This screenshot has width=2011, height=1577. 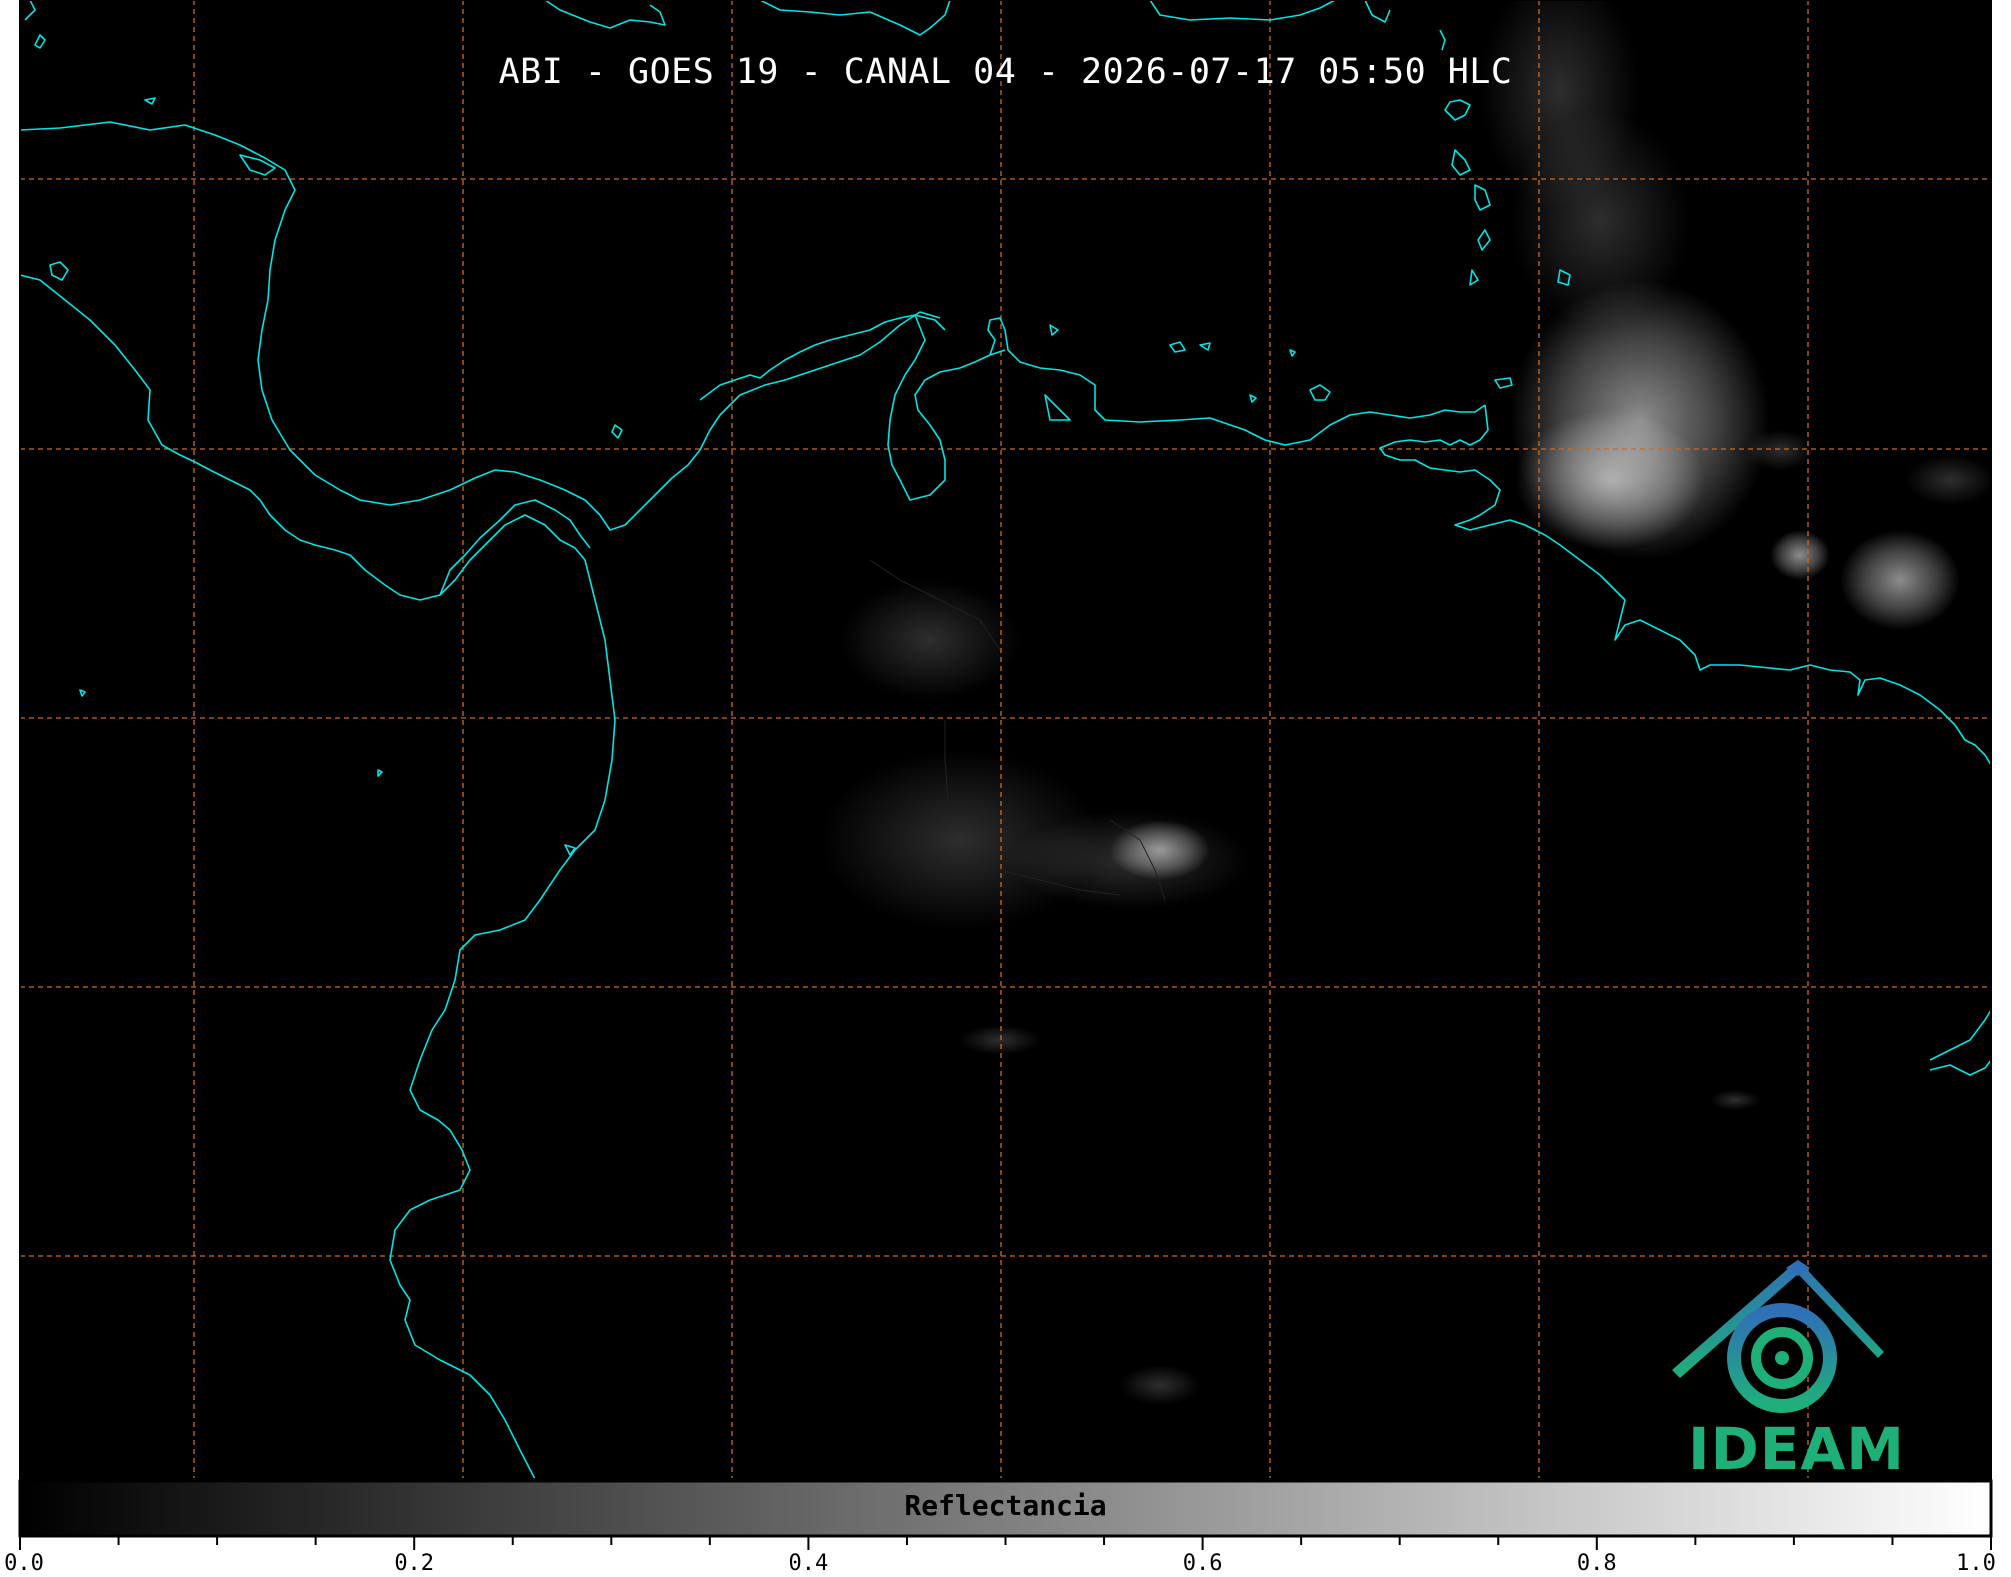 I want to click on colorbar-tick-label: 0.8, so click(x=1596, y=1563).